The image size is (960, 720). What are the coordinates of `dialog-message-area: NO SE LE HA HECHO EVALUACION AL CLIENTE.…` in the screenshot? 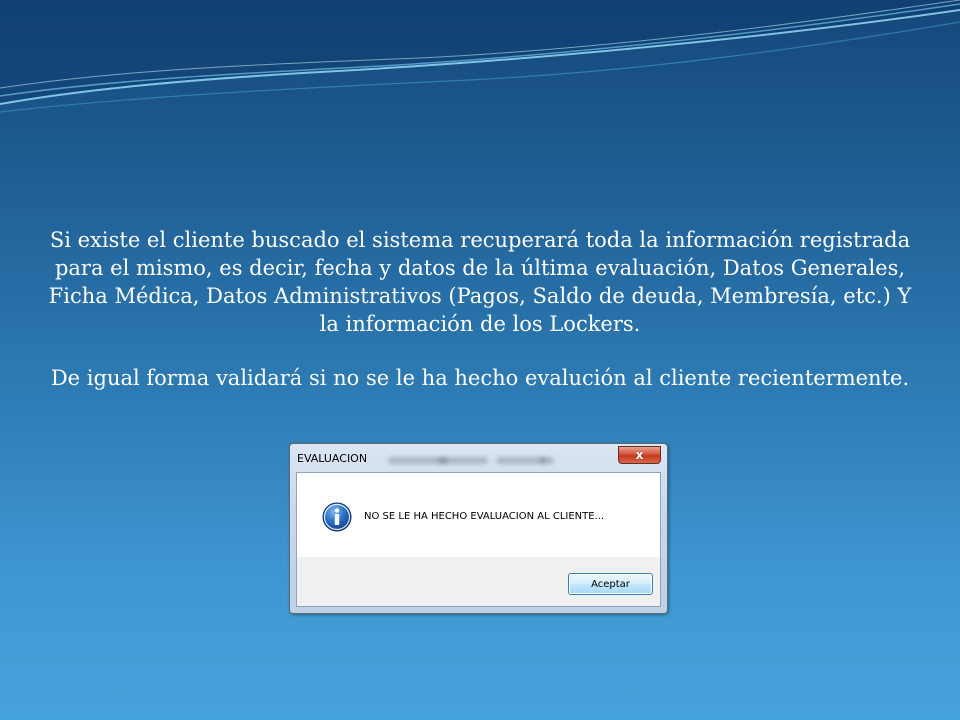 It's located at (478, 515).